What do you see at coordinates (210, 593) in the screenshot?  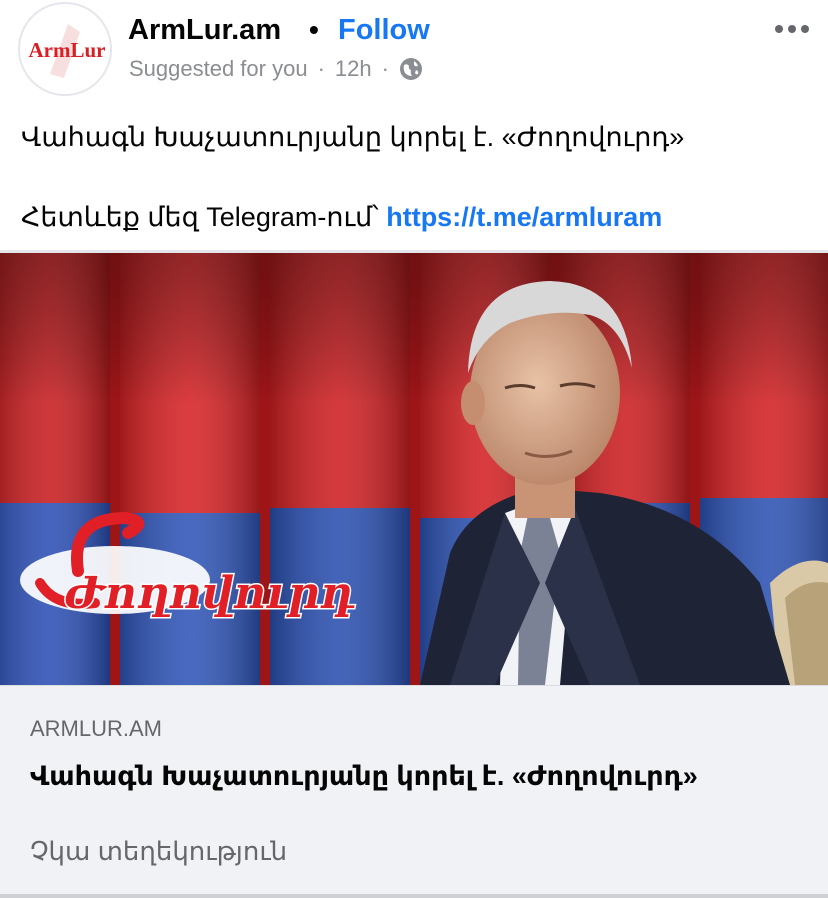 I see `logo-text: Ժողովուրդ` at bounding box center [210, 593].